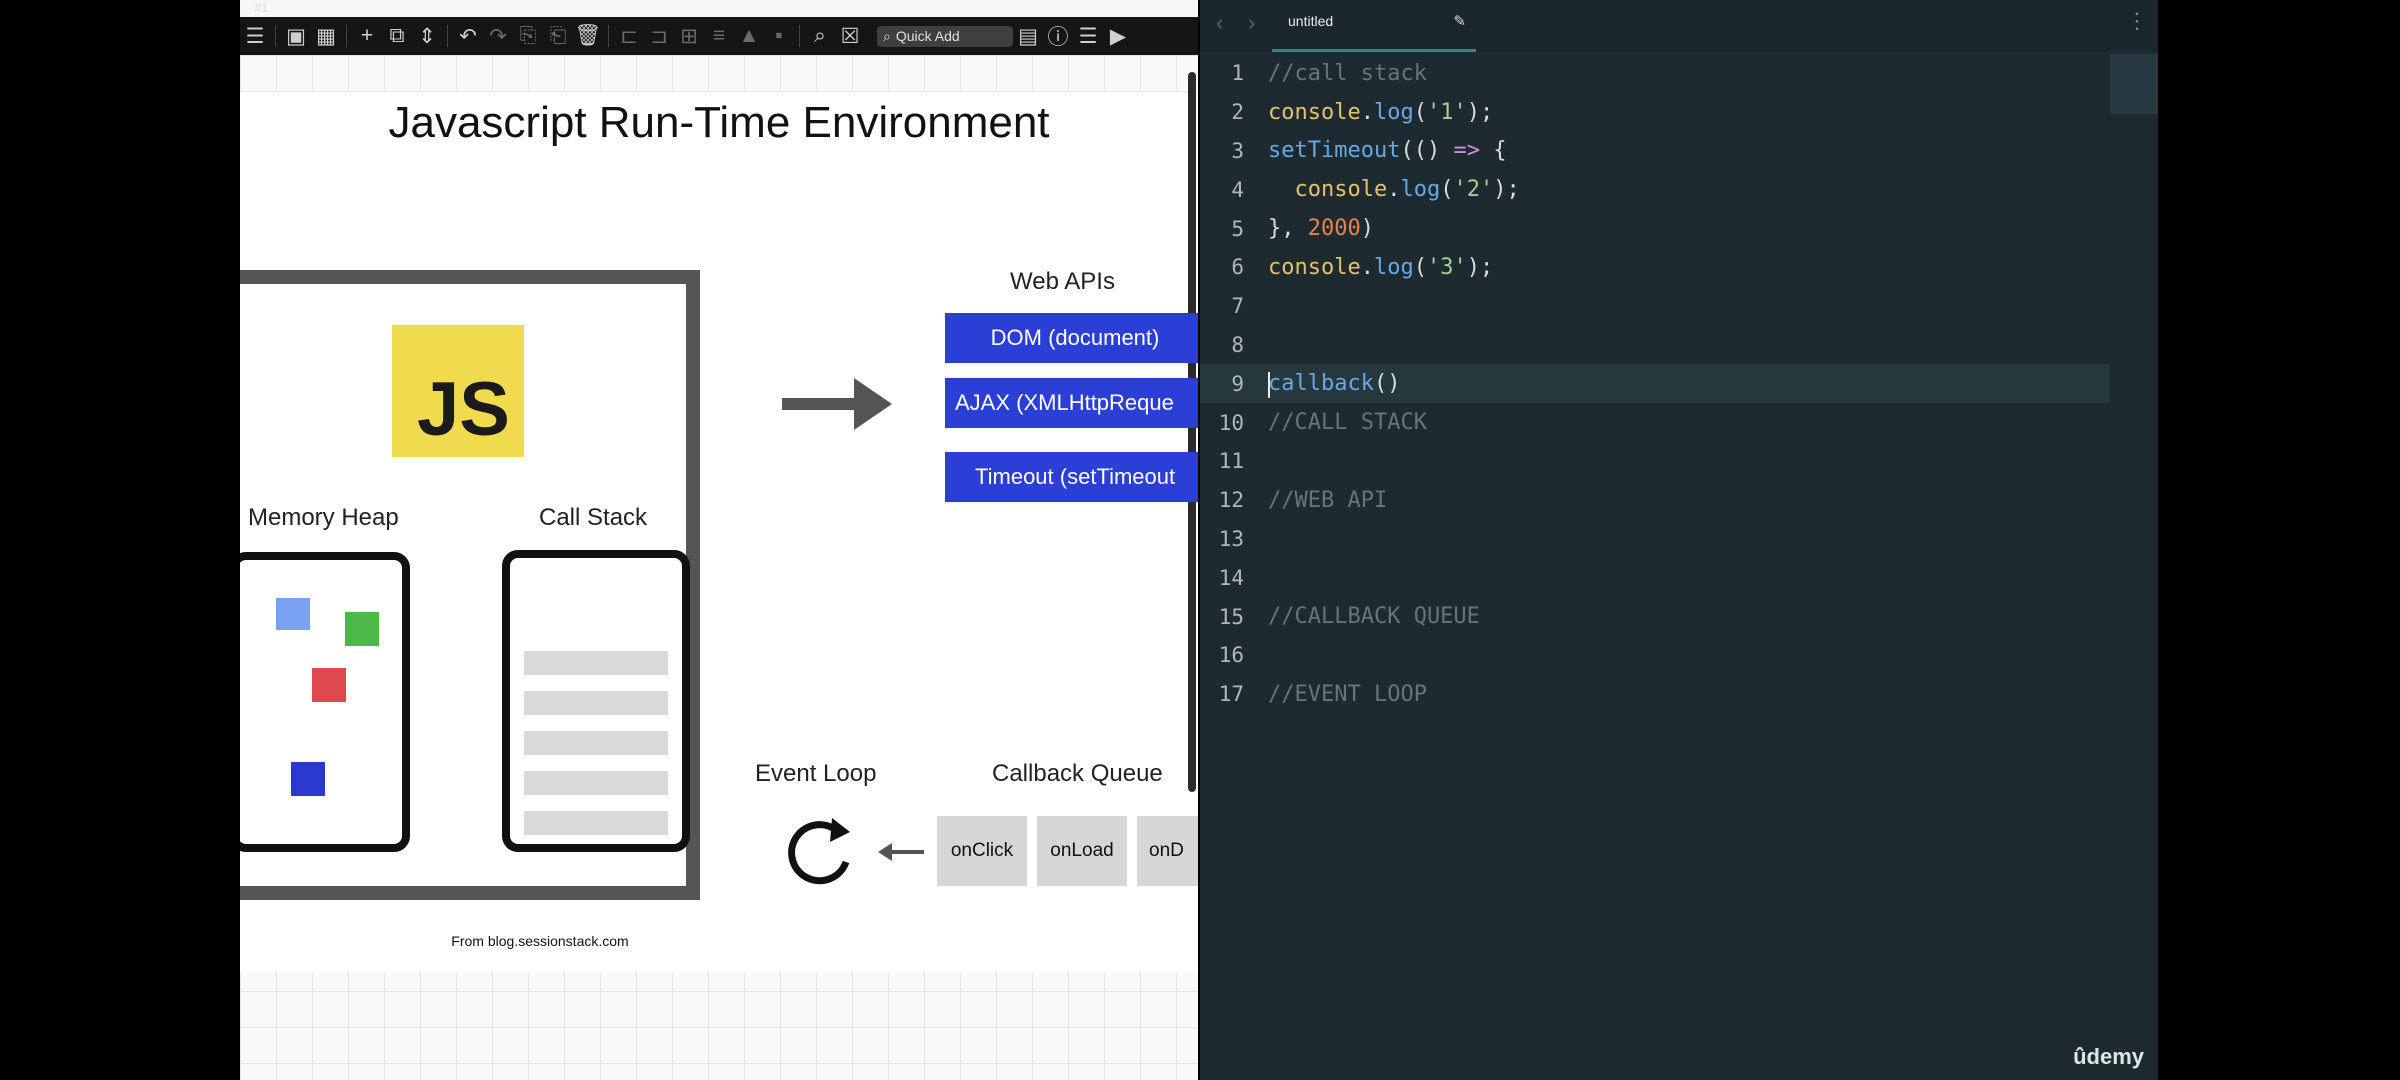 This screenshot has height=1080, width=2400. What do you see at coordinates (1231, 422) in the screenshot?
I see `line-number: 10` at bounding box center [1231, 422].